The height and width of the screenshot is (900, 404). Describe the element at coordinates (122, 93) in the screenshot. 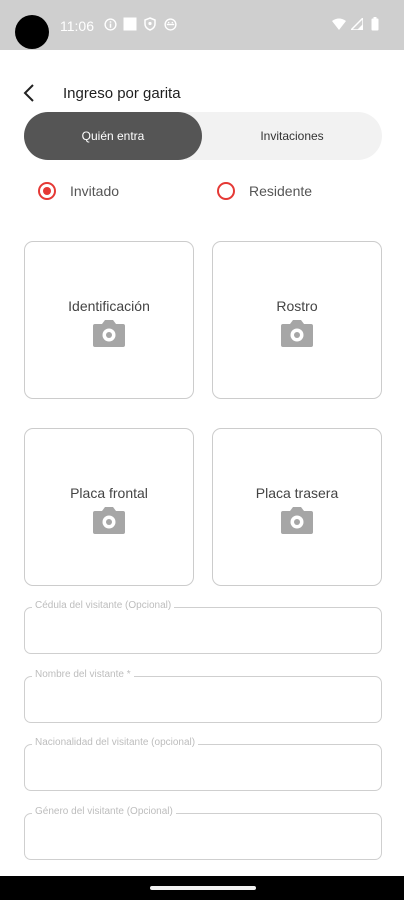

I see `page-title: Ingreso por garita` at that location.